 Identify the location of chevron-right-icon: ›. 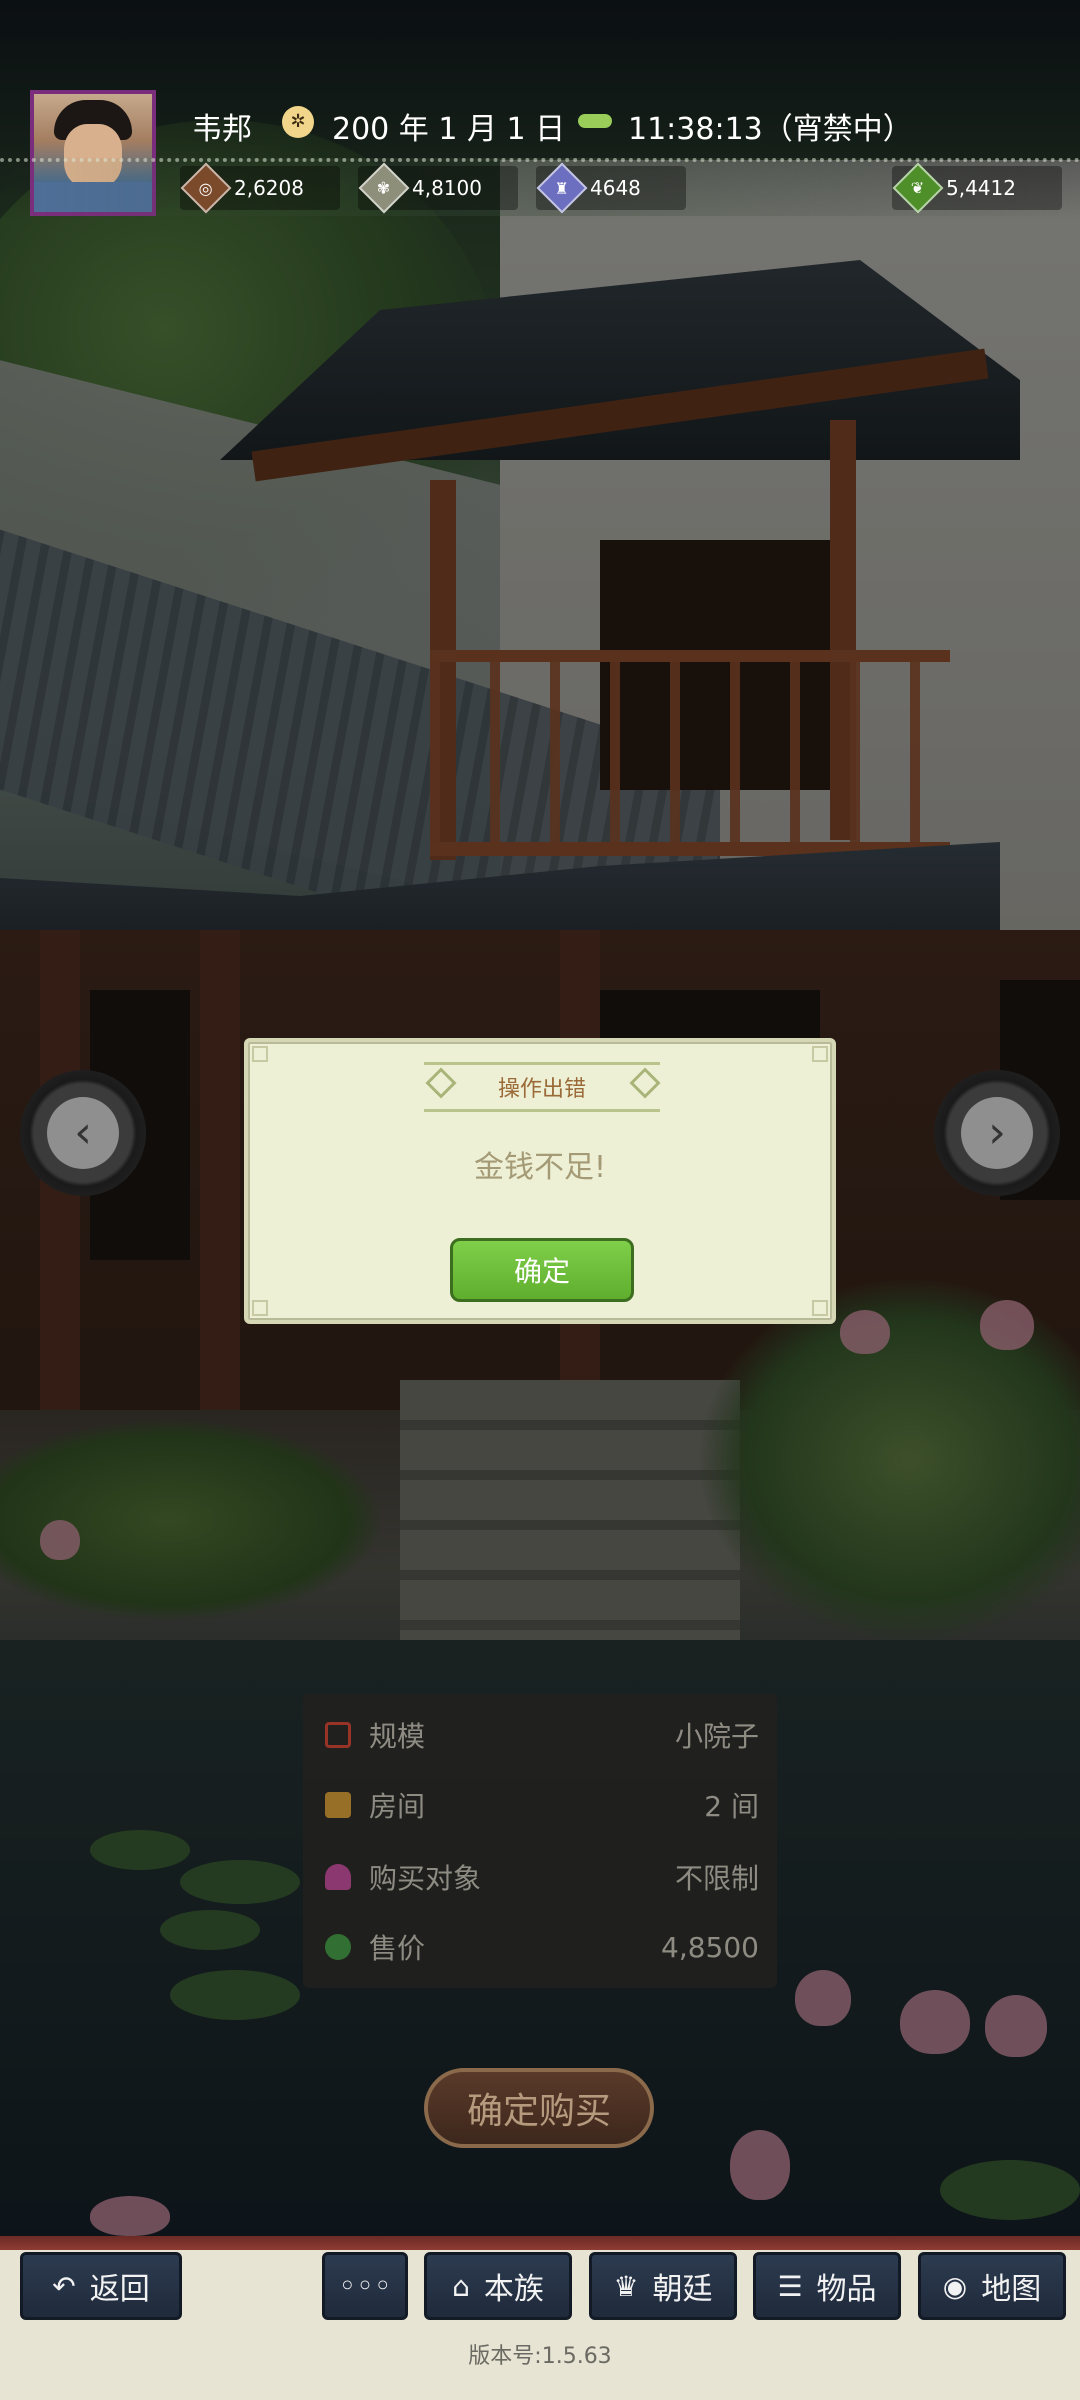
(997, 1133).